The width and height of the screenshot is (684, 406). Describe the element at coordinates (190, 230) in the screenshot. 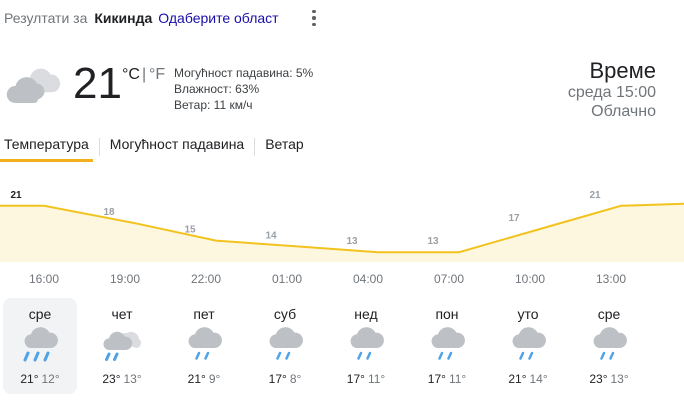

I see `temperature-data-label: 15` at that location.